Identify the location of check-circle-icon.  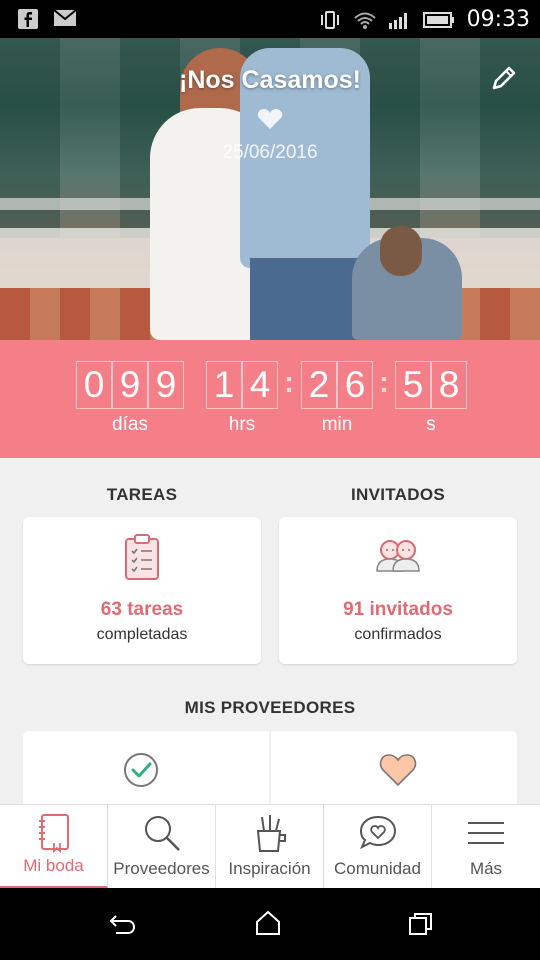
(141, 770).